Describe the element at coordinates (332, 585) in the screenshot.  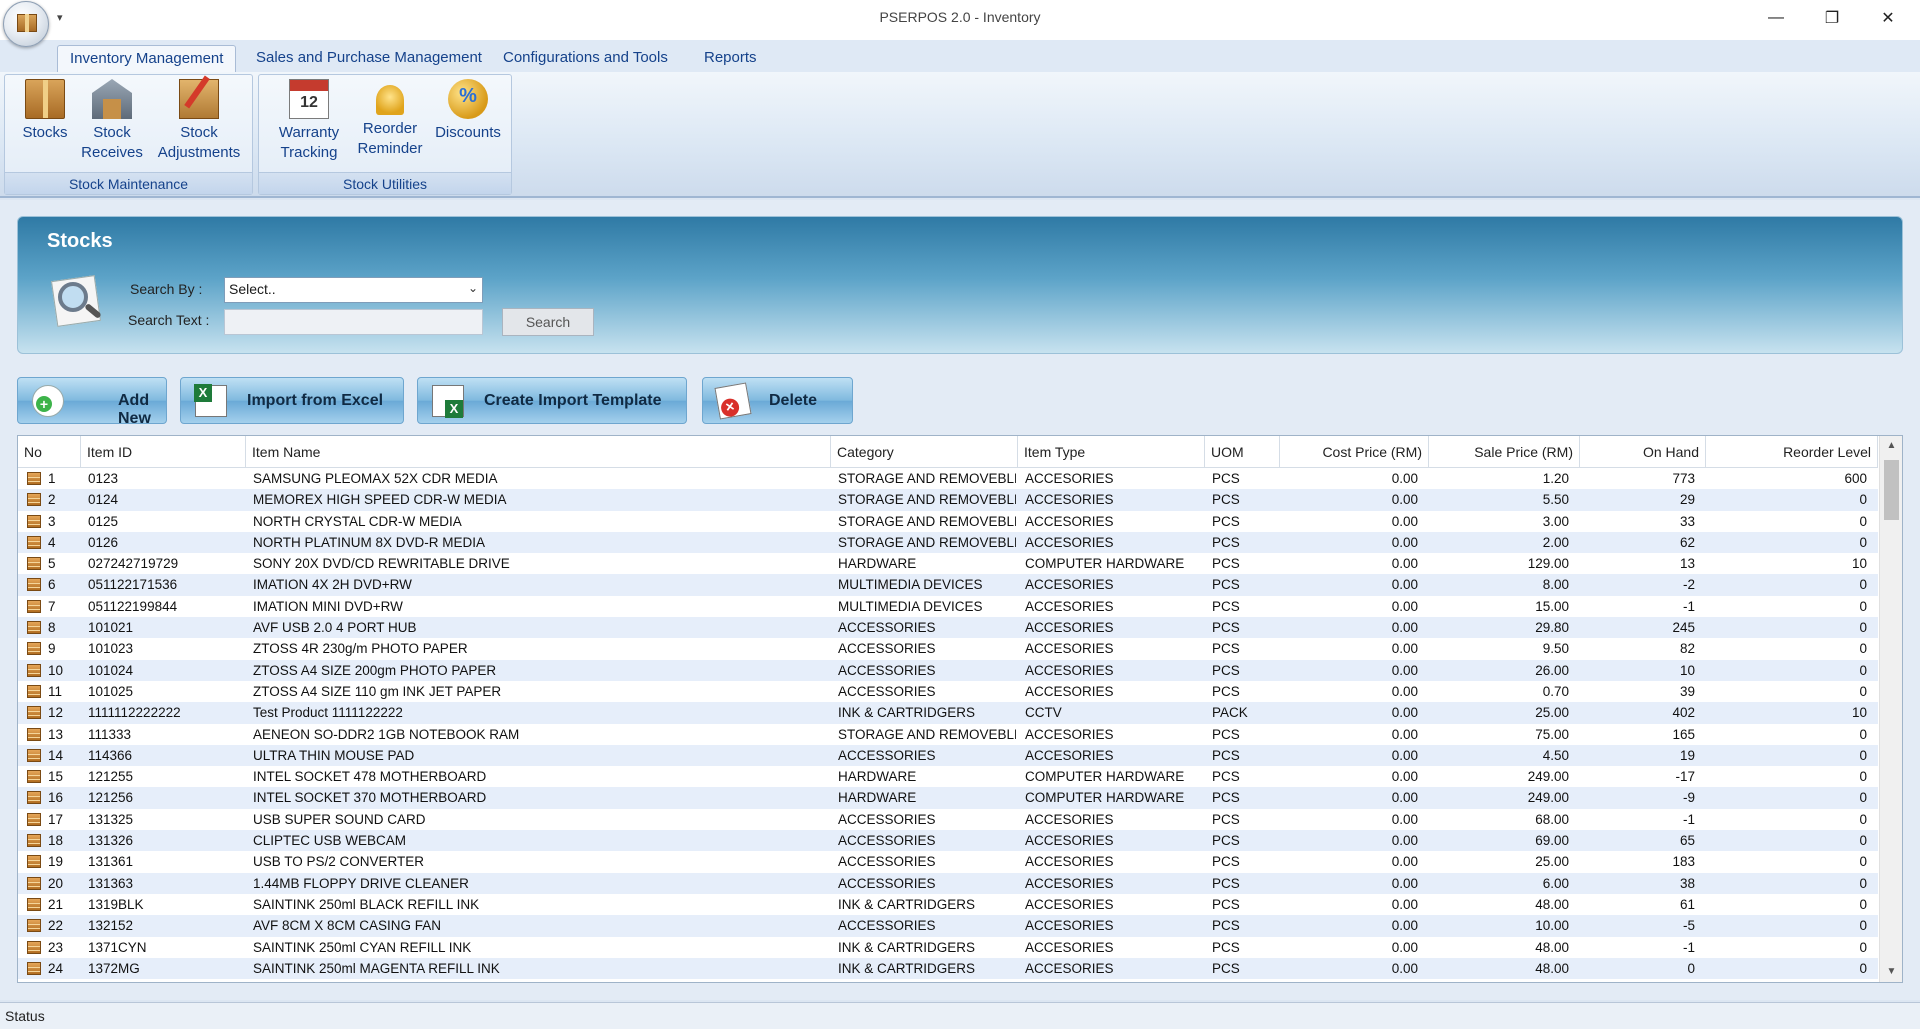
I see `cell-item-name: IMATION 4X 2H DVD+RW` at that location.